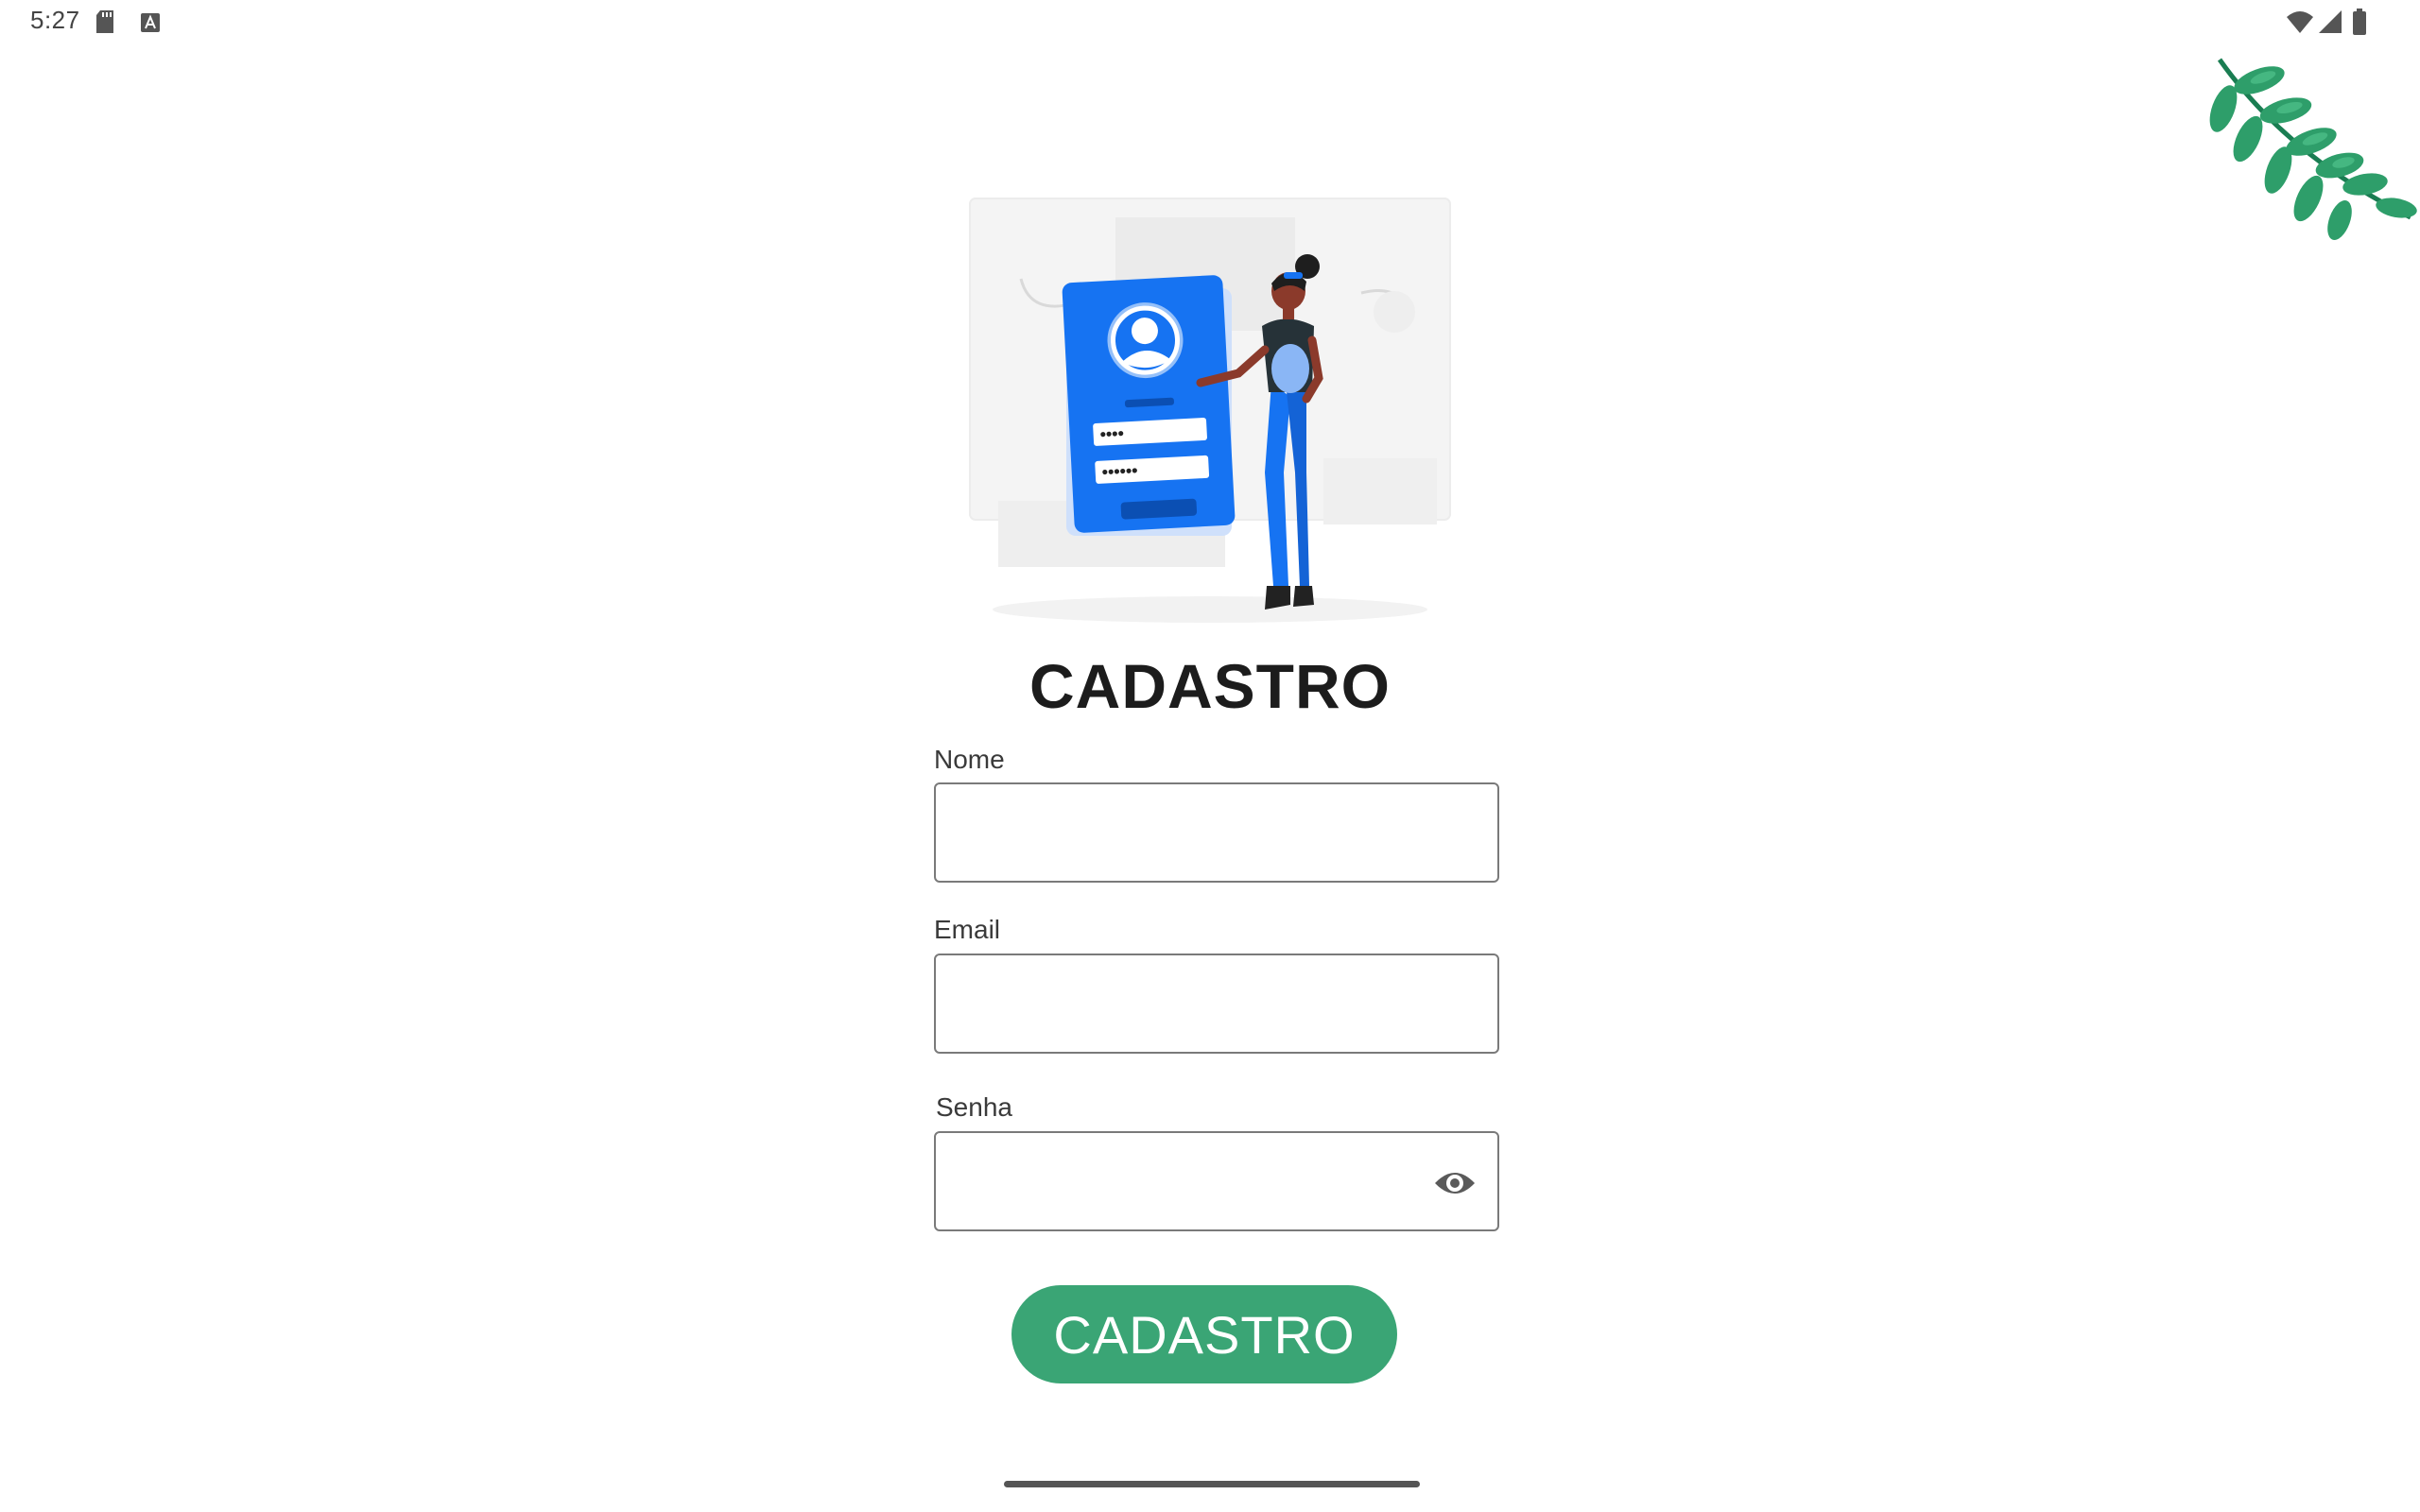 This screenshot has width=2420, height=1512. Describe the element at coordinates (104, 21) in the screenshot. I see `sd-card-icon` at that location.